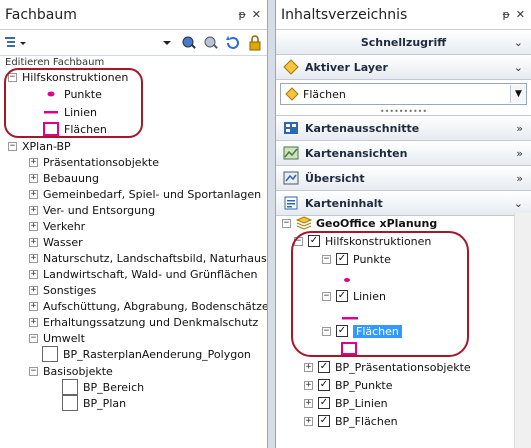  Describe the element at coordinates (103, 387) in the screenshot. I see `tree-node-bp-bereich: BP_Bereich` at that location.